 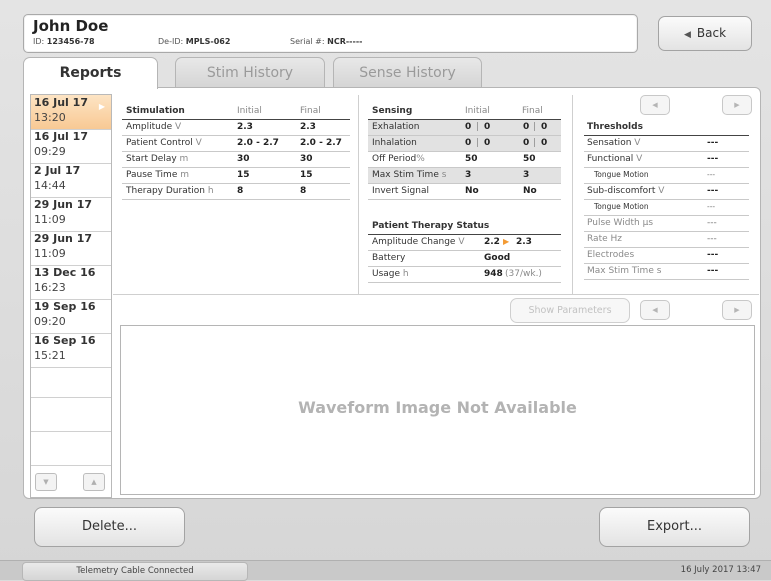 I want to click on table-row: Amplitude V 2.3 2.3, so click(x=236, y=128).